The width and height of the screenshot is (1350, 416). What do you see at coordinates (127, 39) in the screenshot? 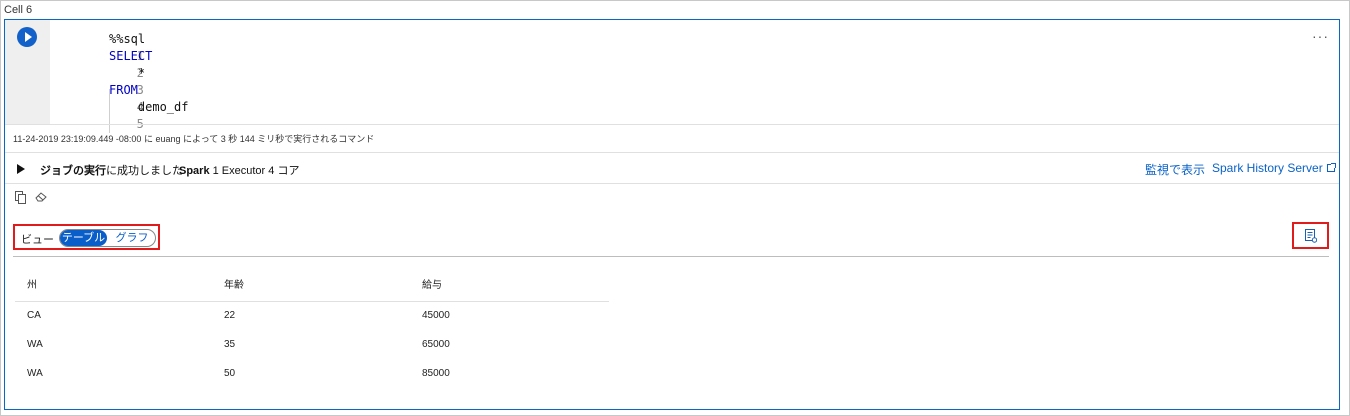
I see `code-text: %%sql` at bounding box center [127, 39].